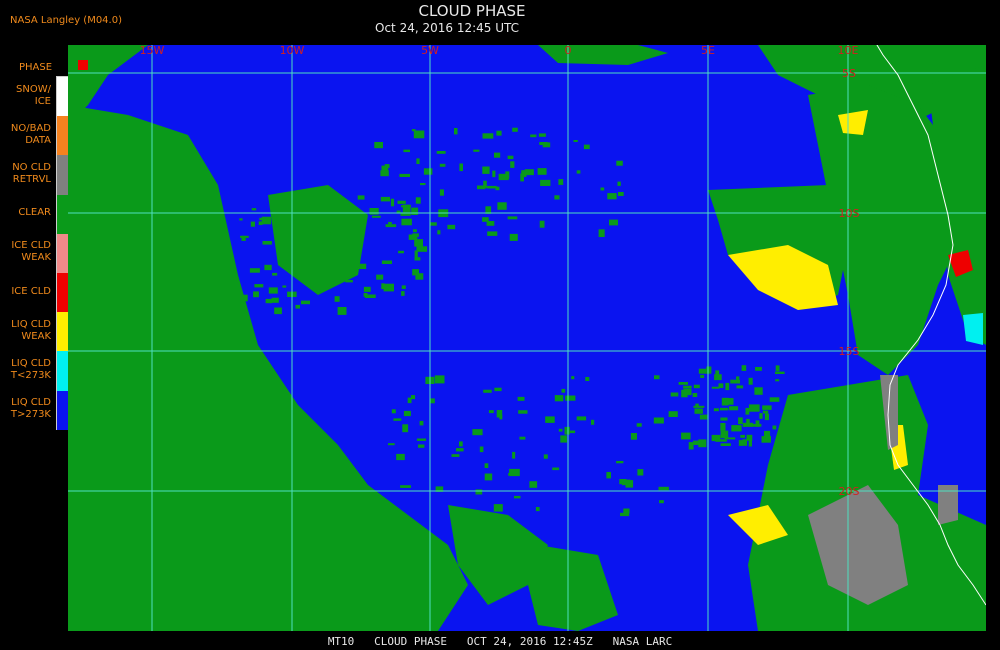  I want to click on image-timestamp: Oct 24, 2016 12:45 UTC, so click(447, 28).